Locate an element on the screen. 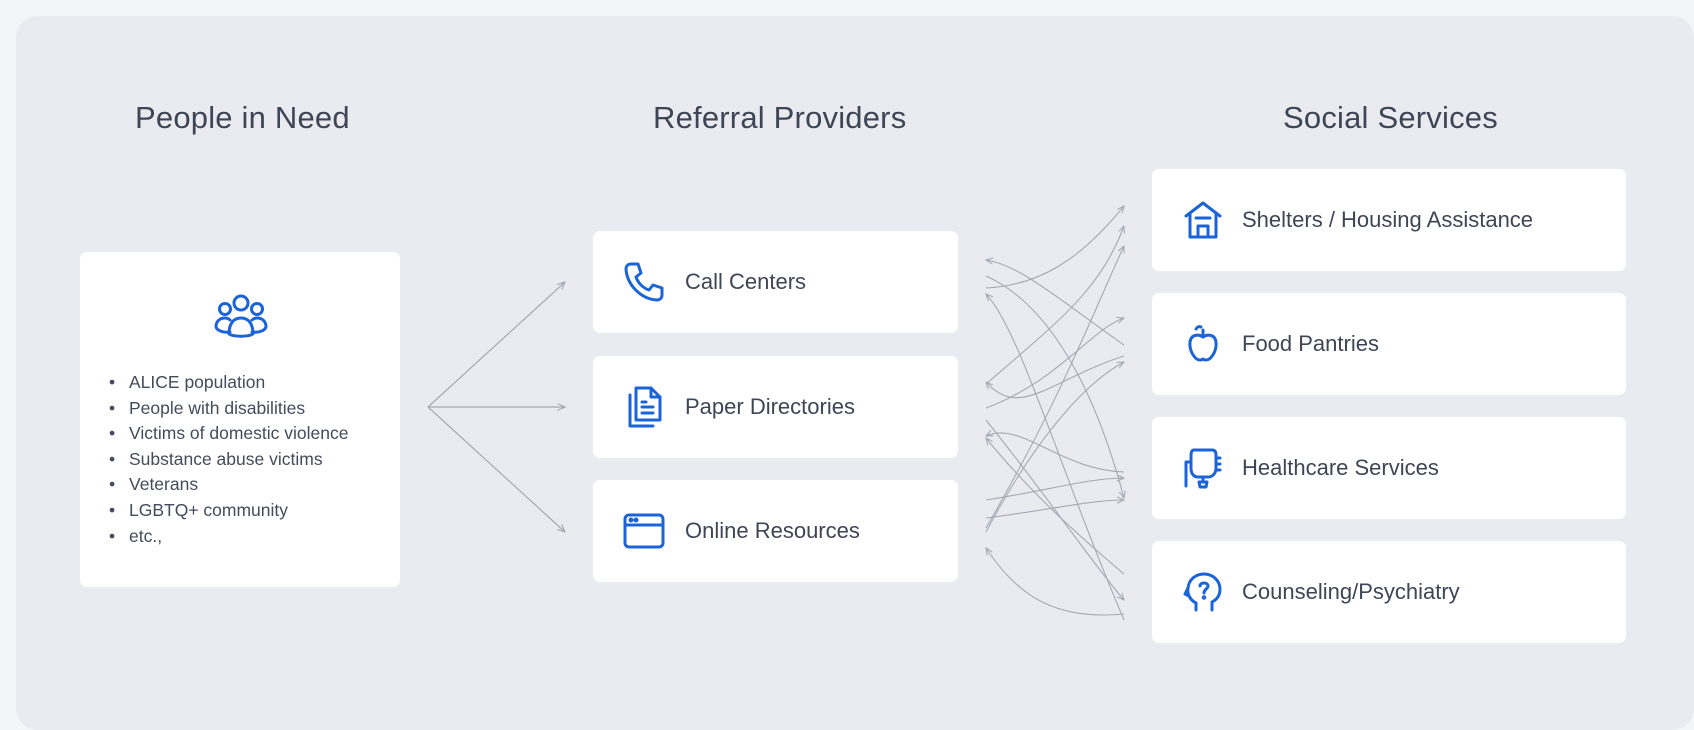 The width and height of the screenshot is (1694, 730). list-item: Substance abuse victims is located at coordinates (228, 460).